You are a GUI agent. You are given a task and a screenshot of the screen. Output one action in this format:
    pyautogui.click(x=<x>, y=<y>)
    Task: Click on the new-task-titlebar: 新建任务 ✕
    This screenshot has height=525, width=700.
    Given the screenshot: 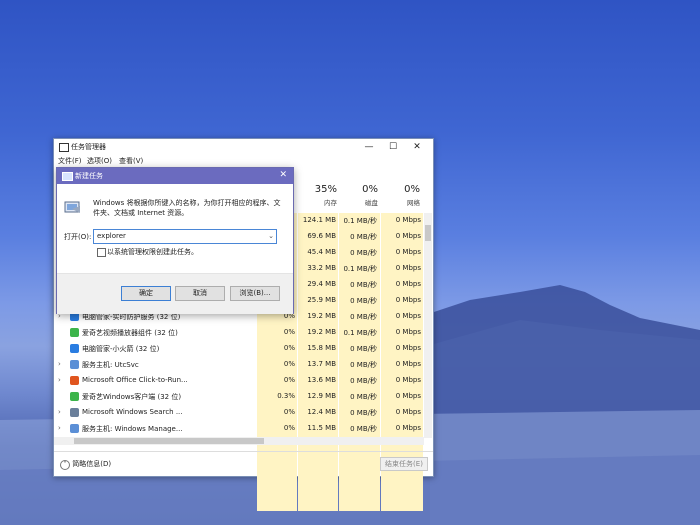 What is the action you would take?
    pyautogui.click(x=175, y=176)
    